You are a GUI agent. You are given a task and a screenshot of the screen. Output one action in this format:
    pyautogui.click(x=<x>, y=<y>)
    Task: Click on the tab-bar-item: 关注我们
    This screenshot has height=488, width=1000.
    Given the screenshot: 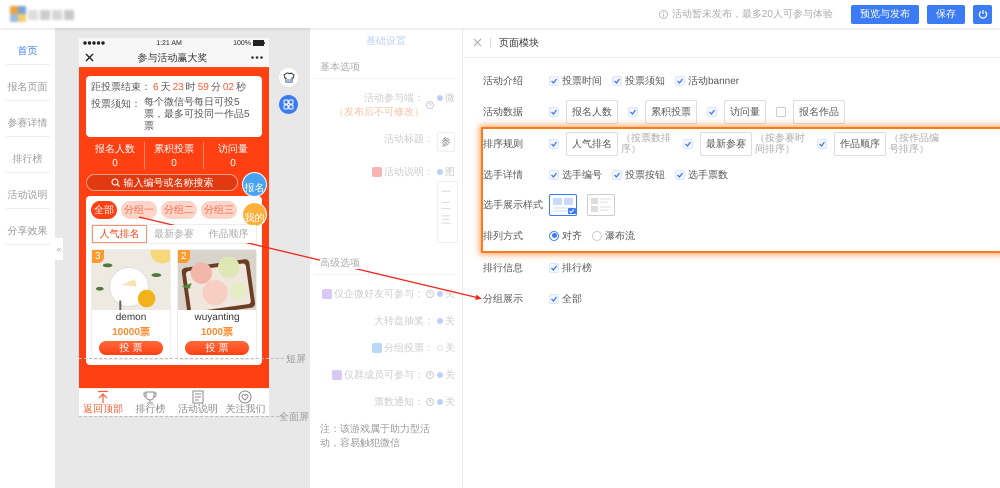 What is the action you would take?
    pyautogui.click(x=245, y=402)
    